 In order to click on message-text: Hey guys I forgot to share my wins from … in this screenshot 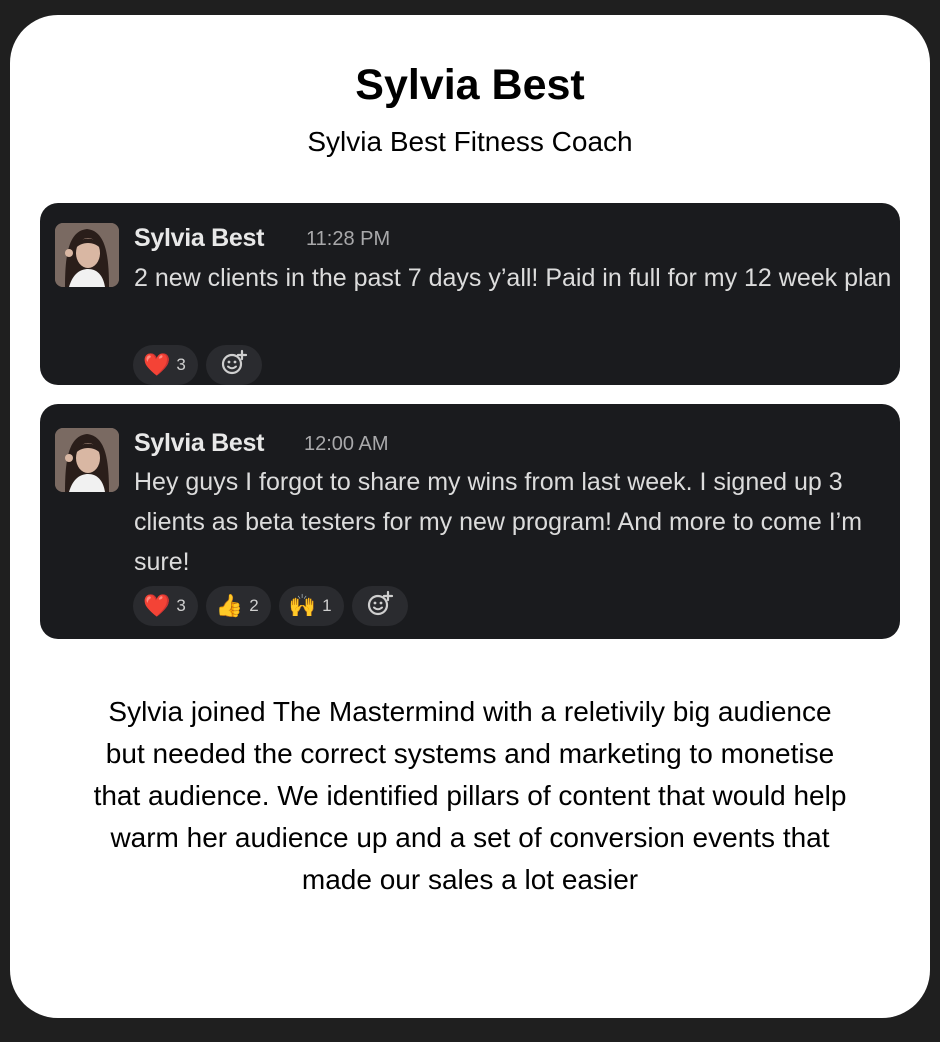, I will do `click(498, 522)`.